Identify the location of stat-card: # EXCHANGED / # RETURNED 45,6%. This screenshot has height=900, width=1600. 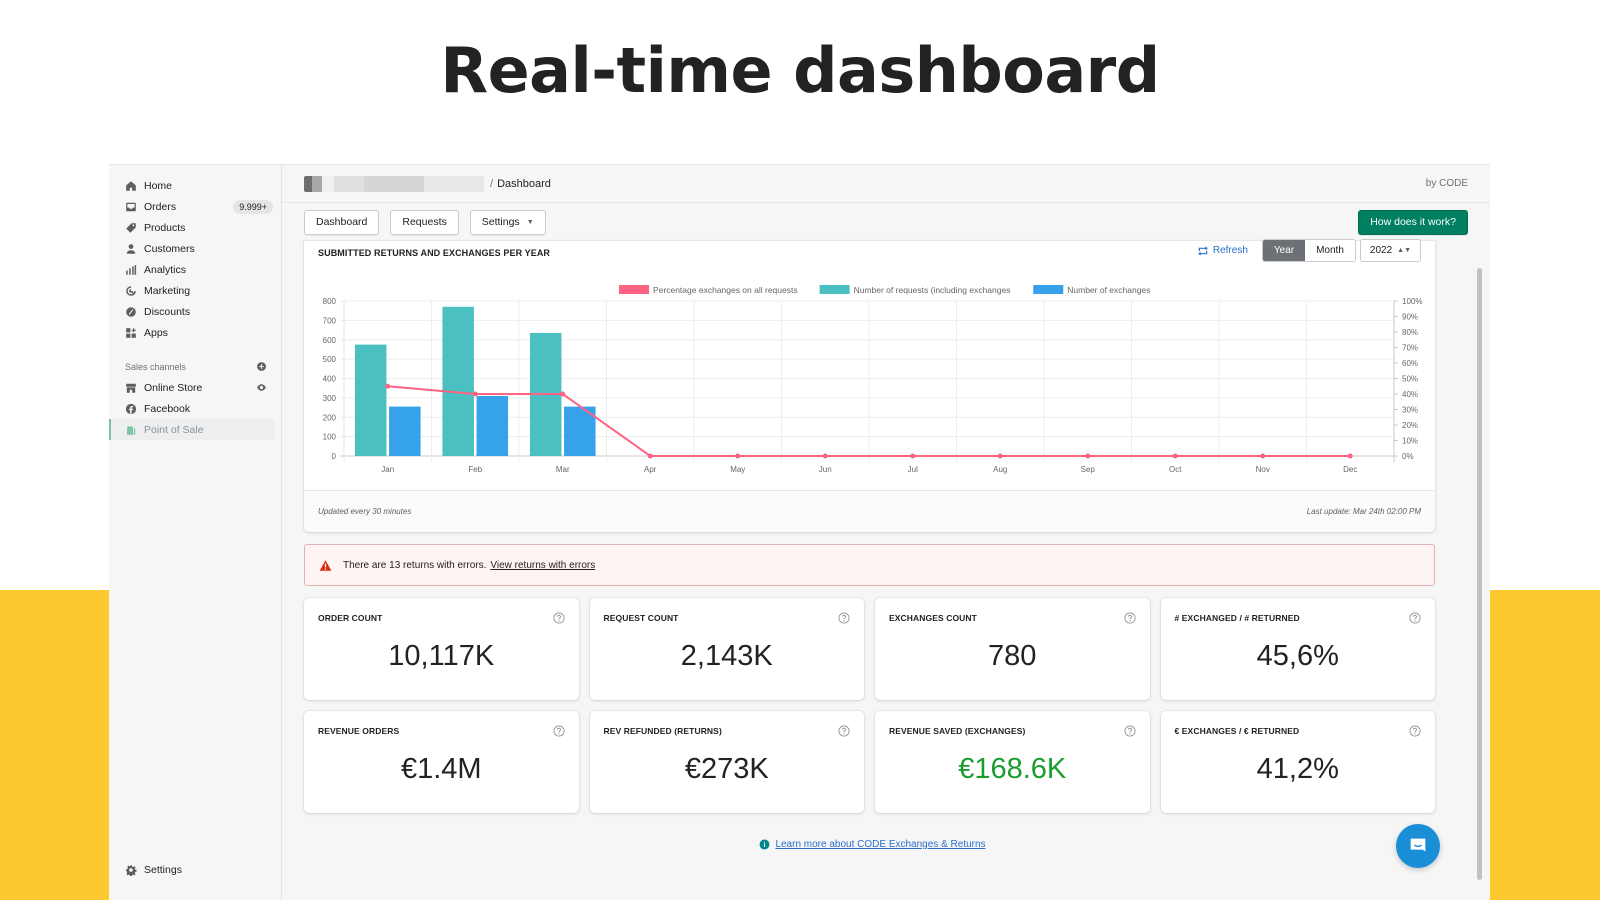
(1297, 649).